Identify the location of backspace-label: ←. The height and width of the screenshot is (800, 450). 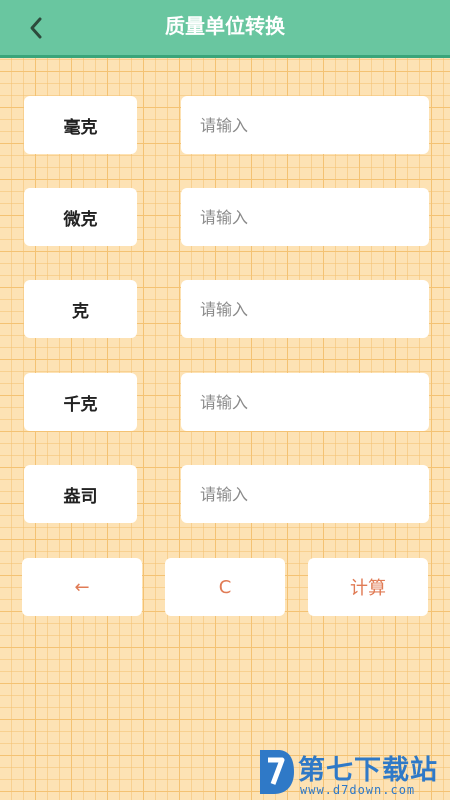
(82, 587).